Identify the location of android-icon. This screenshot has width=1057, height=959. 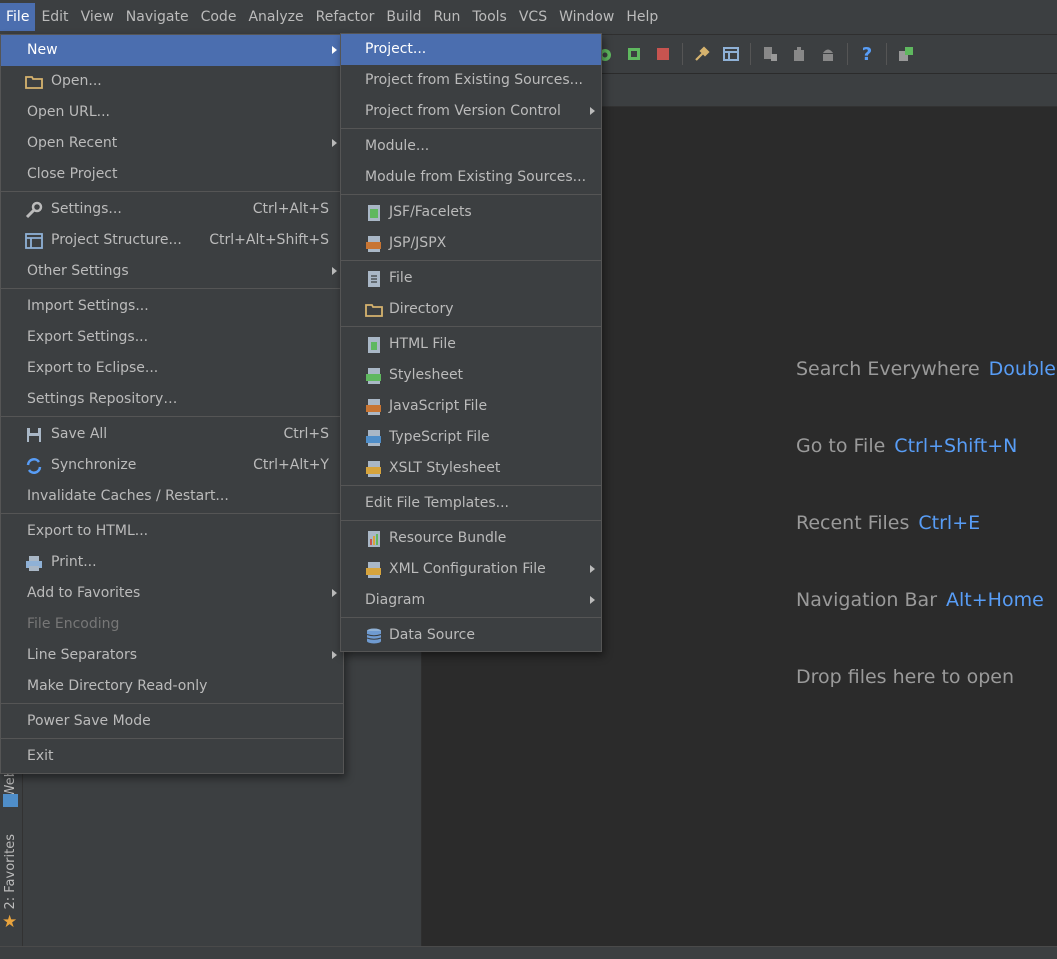
(828, 54).